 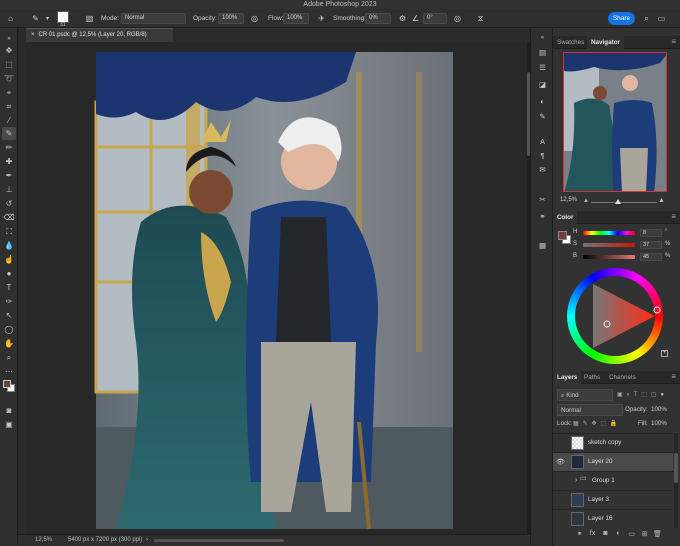 What do you see at coordinates (624, 202) in the screenshot?
I see `navigator-zoom-slider` at bounding box center [624, 202].